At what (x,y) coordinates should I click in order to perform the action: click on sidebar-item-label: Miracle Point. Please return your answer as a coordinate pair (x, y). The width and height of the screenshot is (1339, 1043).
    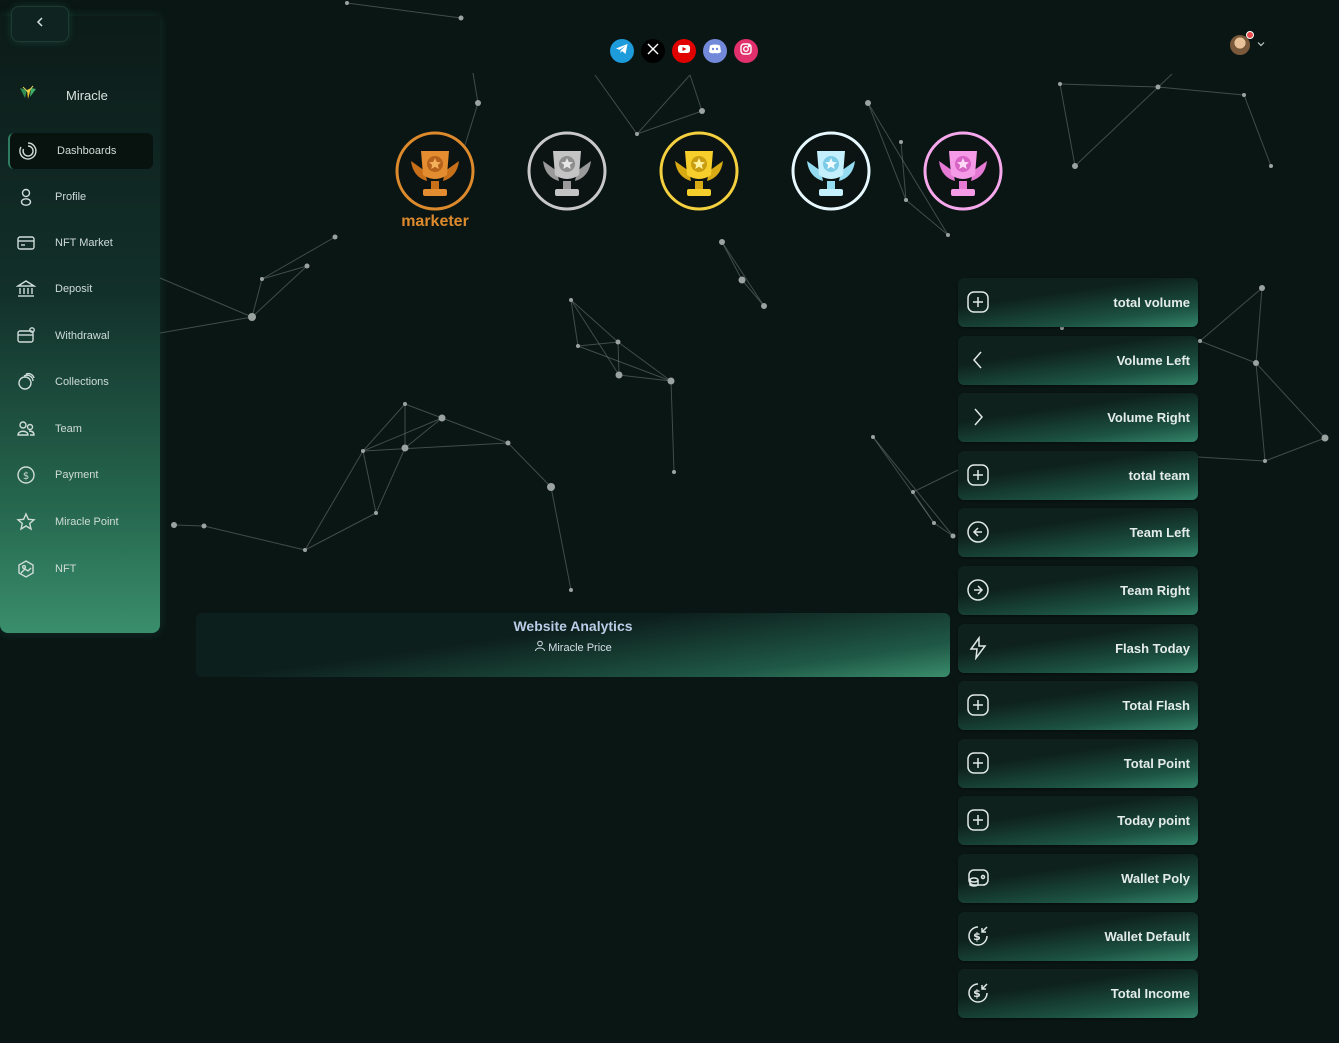
    Looking at the image, I should click on (87, 522).